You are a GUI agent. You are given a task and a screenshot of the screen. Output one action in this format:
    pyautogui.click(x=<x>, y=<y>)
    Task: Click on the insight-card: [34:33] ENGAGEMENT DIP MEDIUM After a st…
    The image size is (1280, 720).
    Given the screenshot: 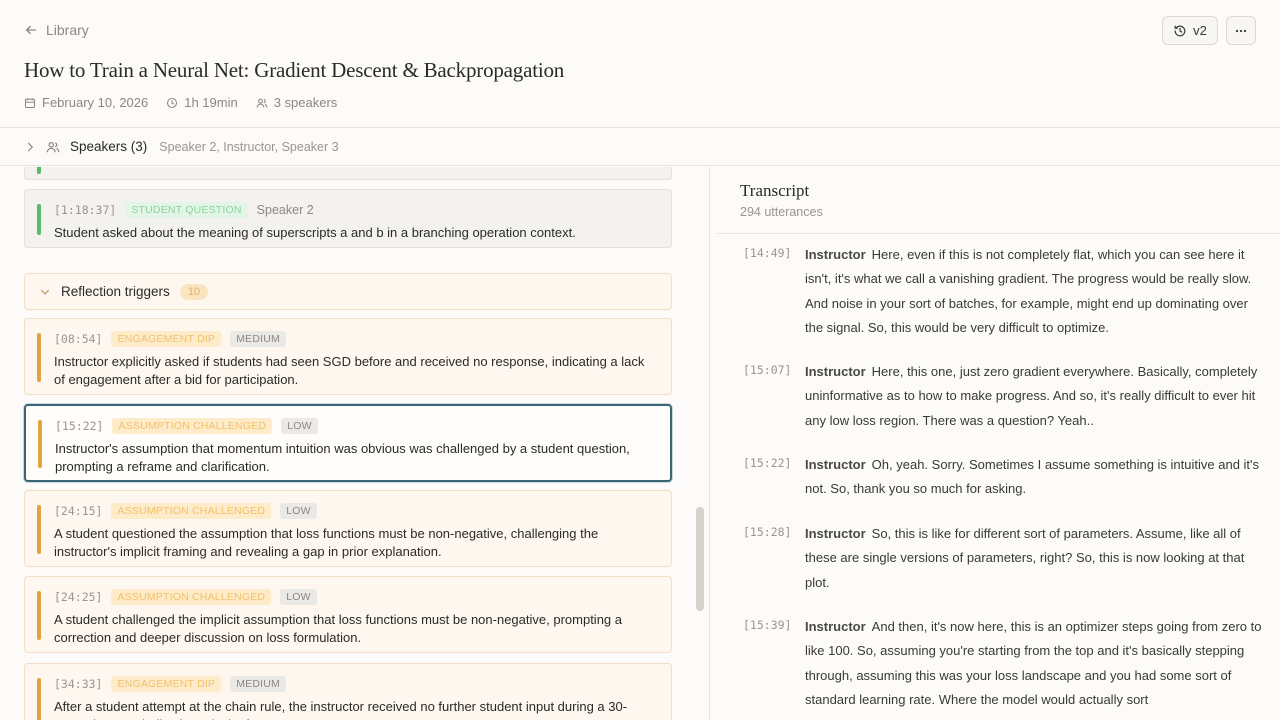 What is the action you would take?
    pyautogui.click(x=348, y=691)
    